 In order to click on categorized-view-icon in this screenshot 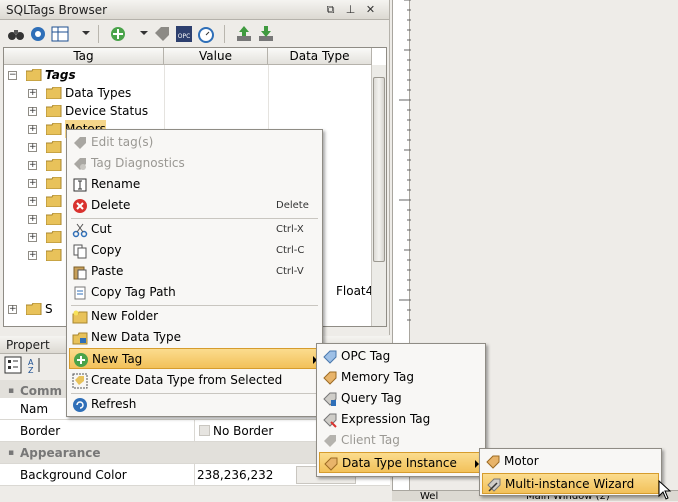, I will do `click(13, 365)`.